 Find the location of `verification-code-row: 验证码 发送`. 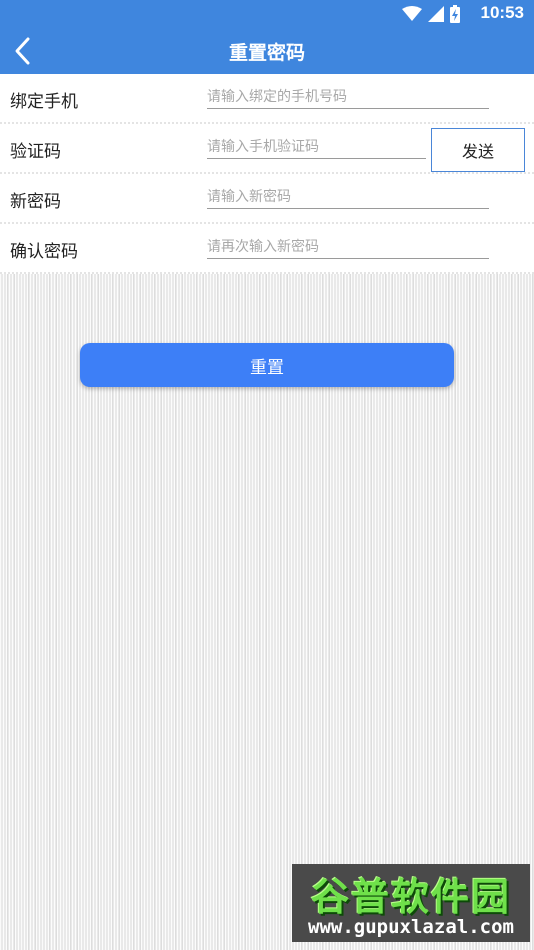

verification-code-row: 验证码 发送 is located at coordinates (267, 149).